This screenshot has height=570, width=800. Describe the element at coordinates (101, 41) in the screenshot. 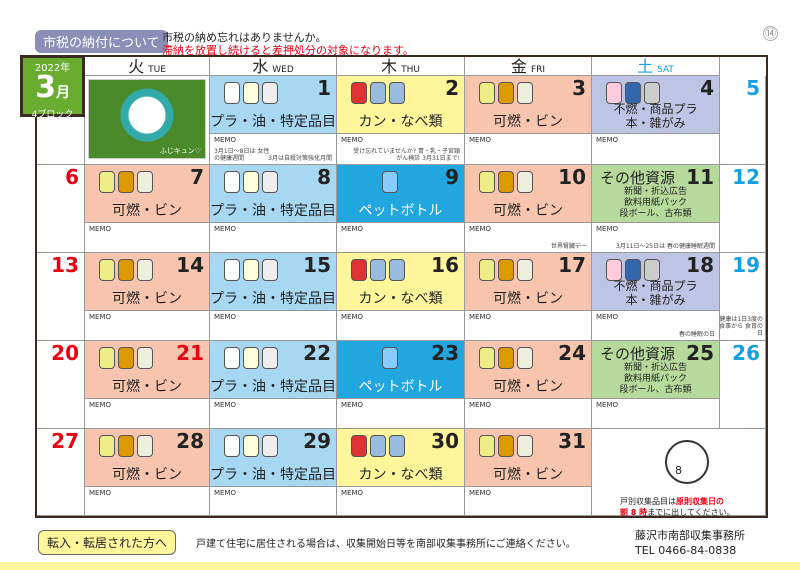

I see `tax-notice-badge: 市税の納付について` at that location.